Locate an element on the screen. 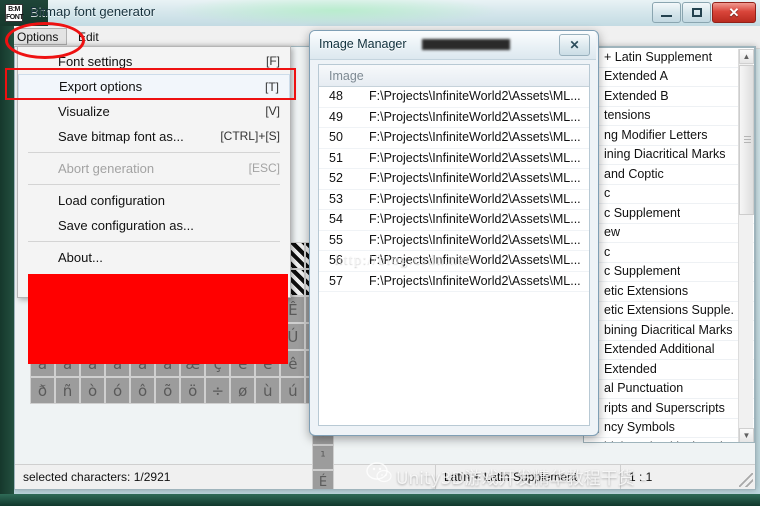  character-cell: ð is located at coordinates (43, 390).